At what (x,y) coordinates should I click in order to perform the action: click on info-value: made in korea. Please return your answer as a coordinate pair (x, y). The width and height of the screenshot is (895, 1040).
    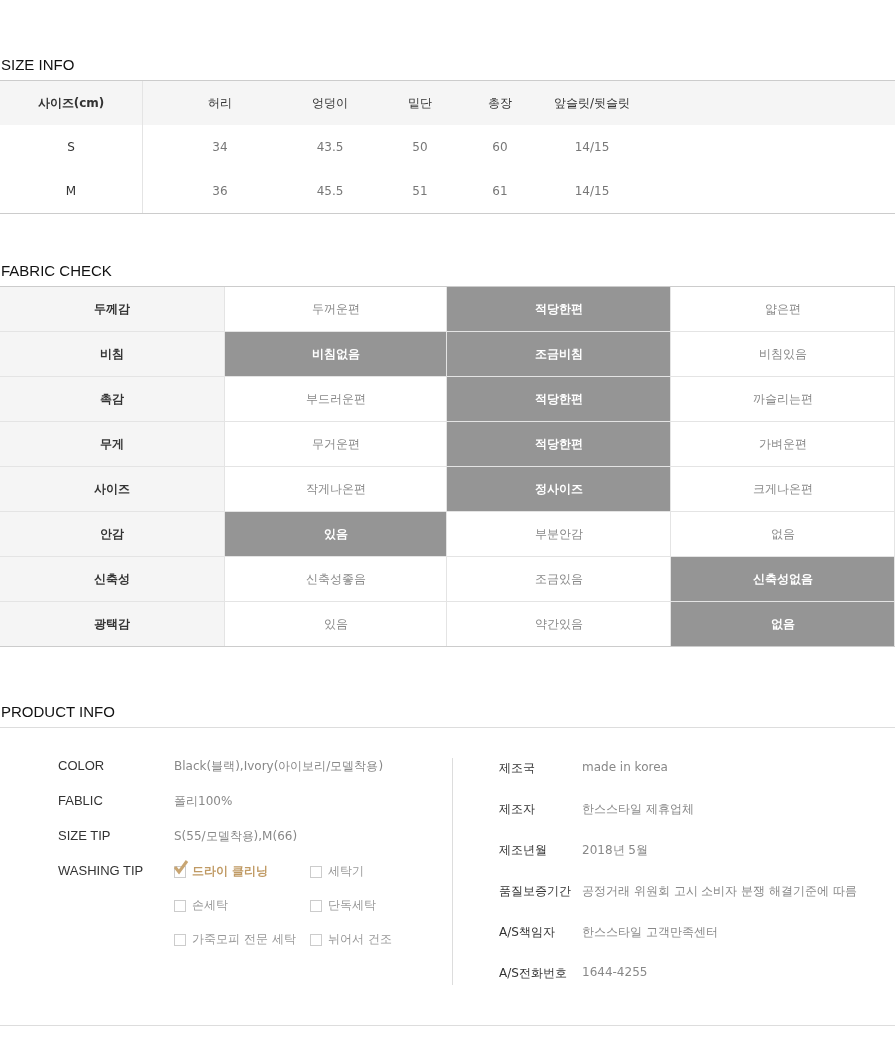
    Looking at the image, I should click on (625, 767).